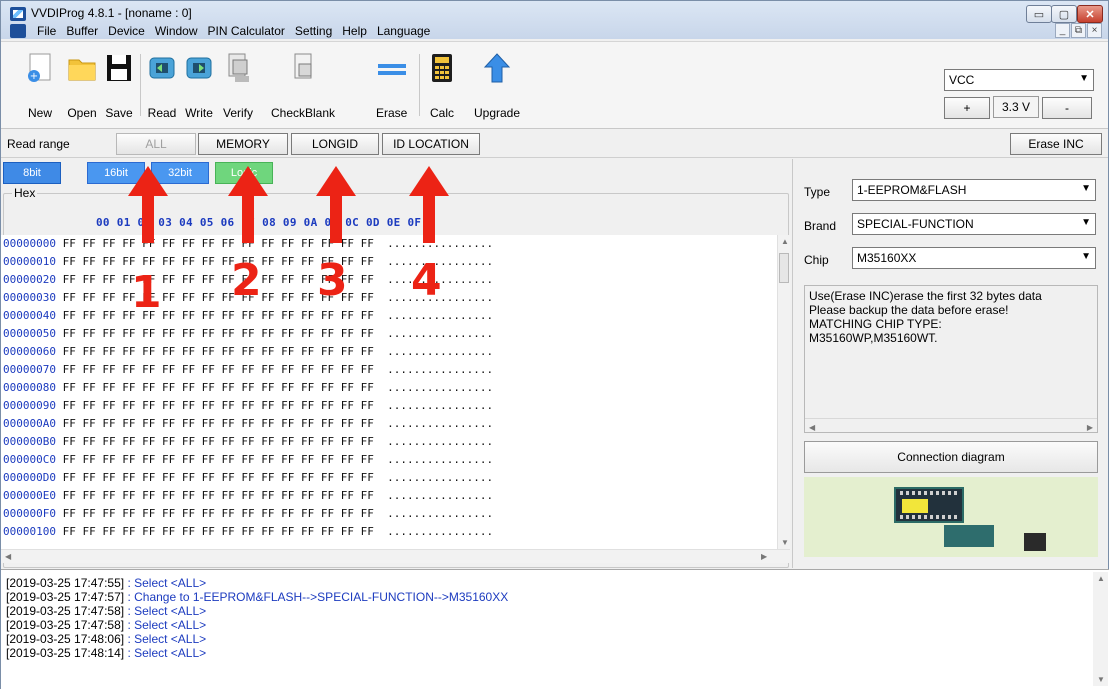  I want to click on annotation-label-1: 1, so click(146, 292).